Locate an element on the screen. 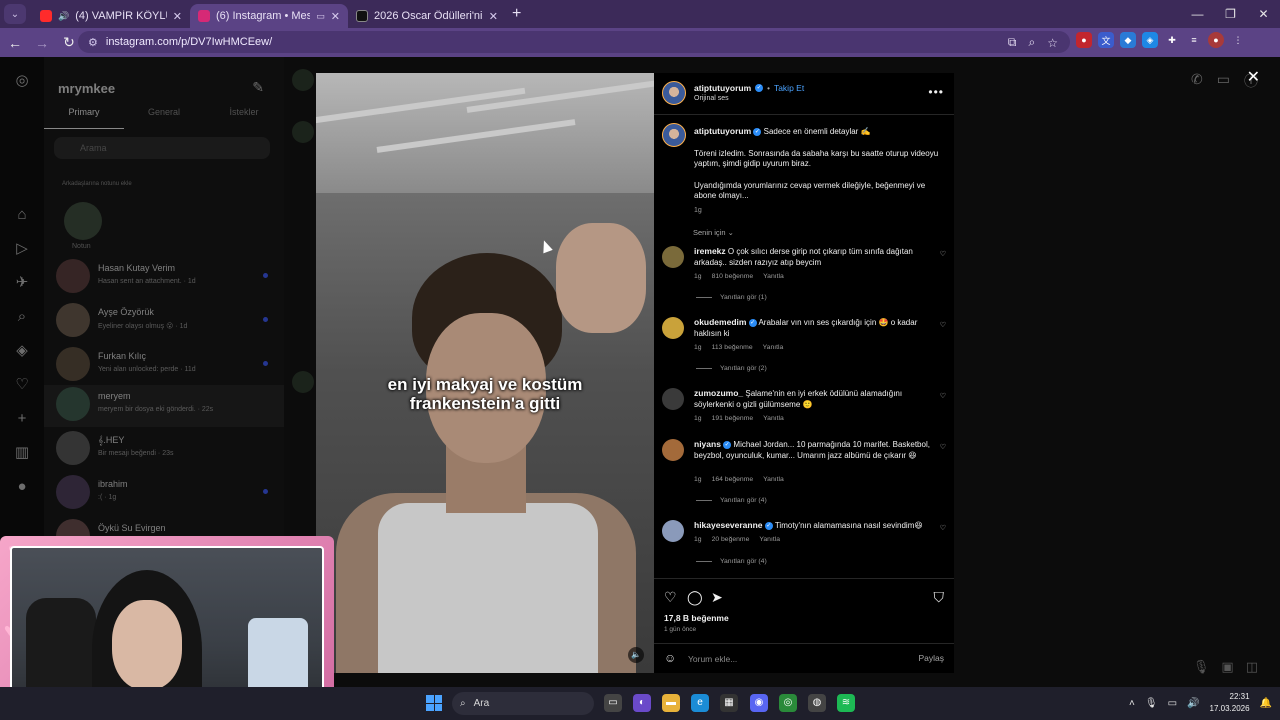 Image resolution: width=1280 pixels, height=720 pixels. task-view-icon: ▭ is located at coordinates (613, 703).